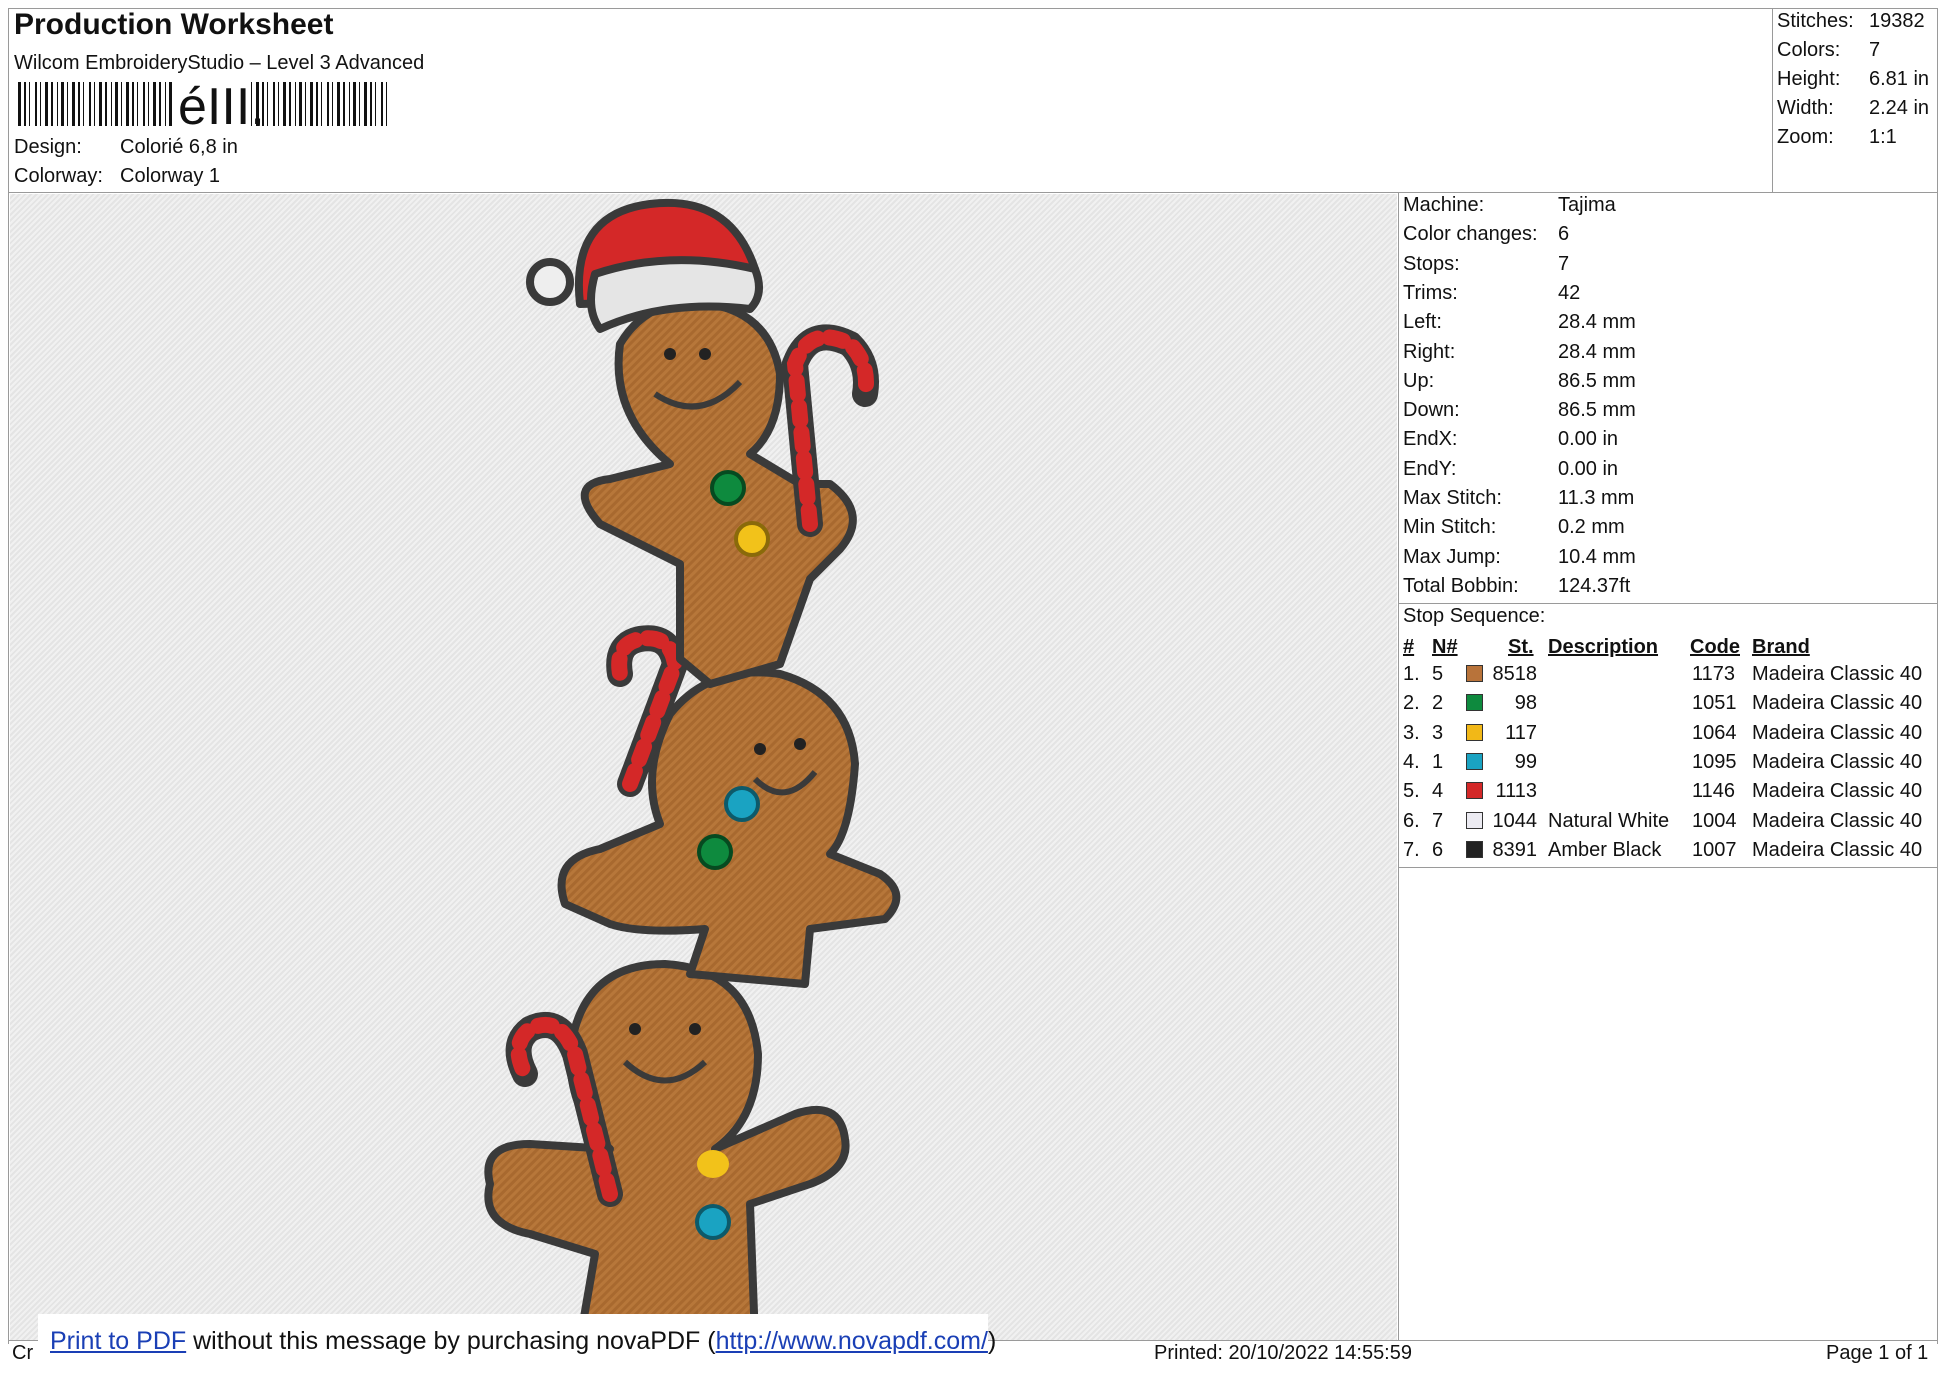  What do you see at coordinates (1597, 556) in the screenshot?
I see `machine-value: 10.4 mm` at bounding box center [1597, 556].